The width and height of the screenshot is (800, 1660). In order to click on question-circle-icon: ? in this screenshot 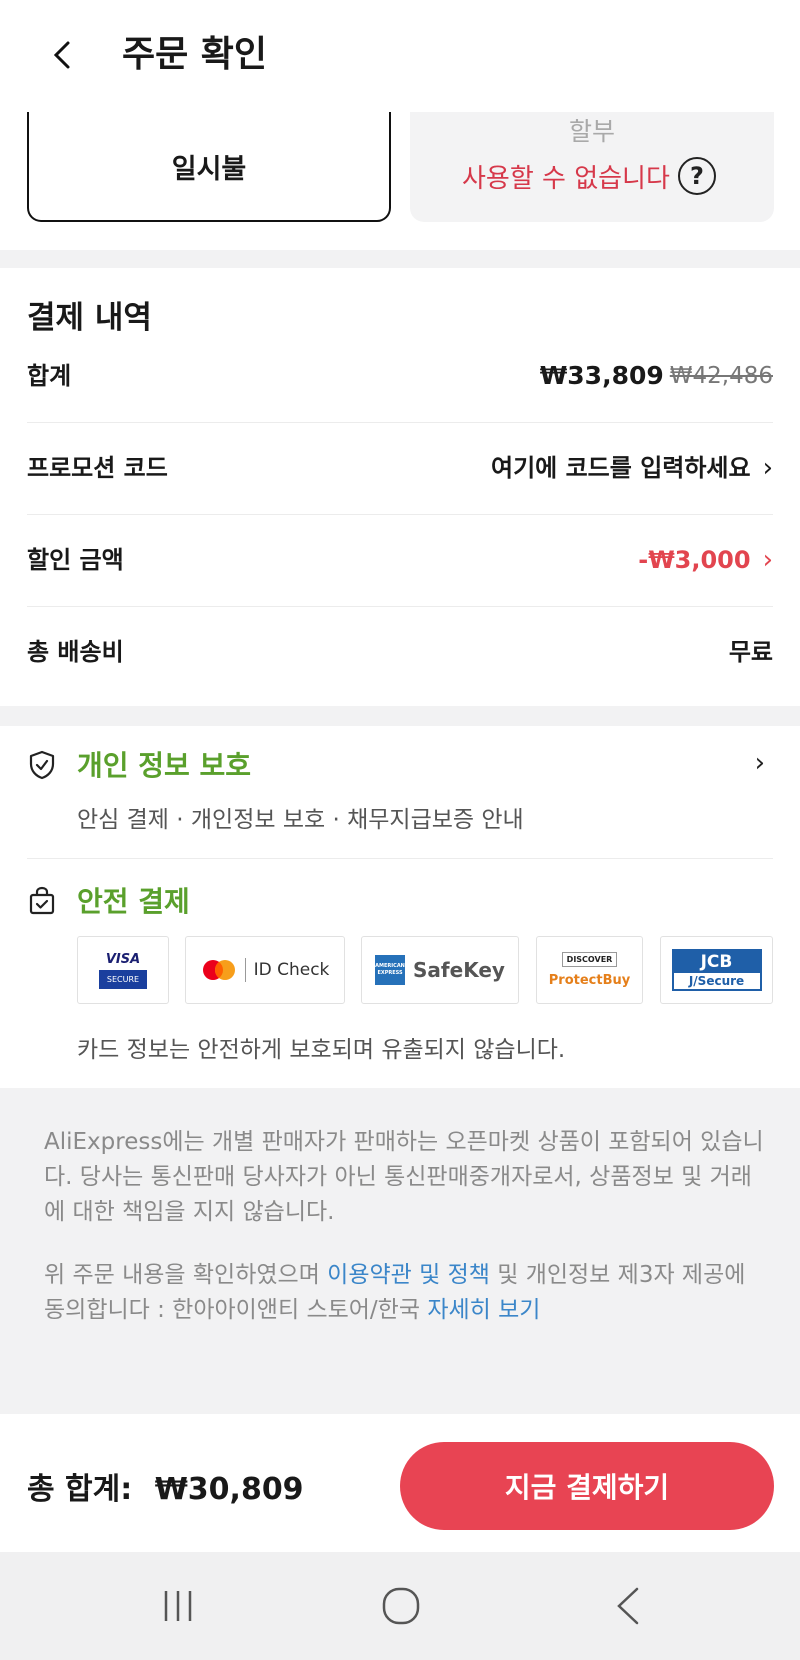, I will do `click(697, 176)`.